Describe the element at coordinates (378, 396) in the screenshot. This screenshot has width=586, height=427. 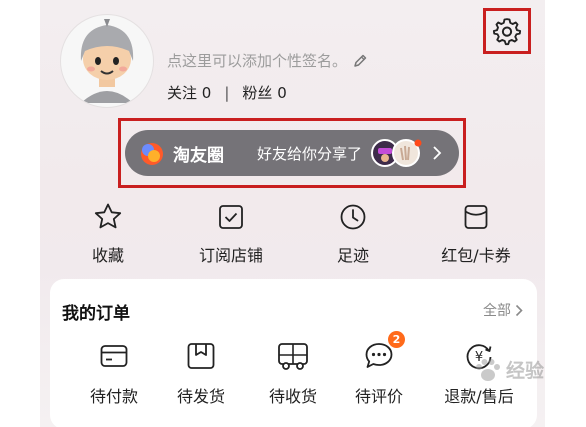
I see `order-label: 待评价` at that location.